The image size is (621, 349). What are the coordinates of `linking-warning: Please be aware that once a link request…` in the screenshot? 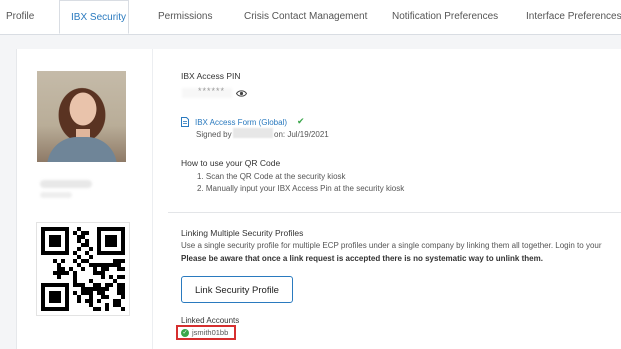 It's located at (362, 258).